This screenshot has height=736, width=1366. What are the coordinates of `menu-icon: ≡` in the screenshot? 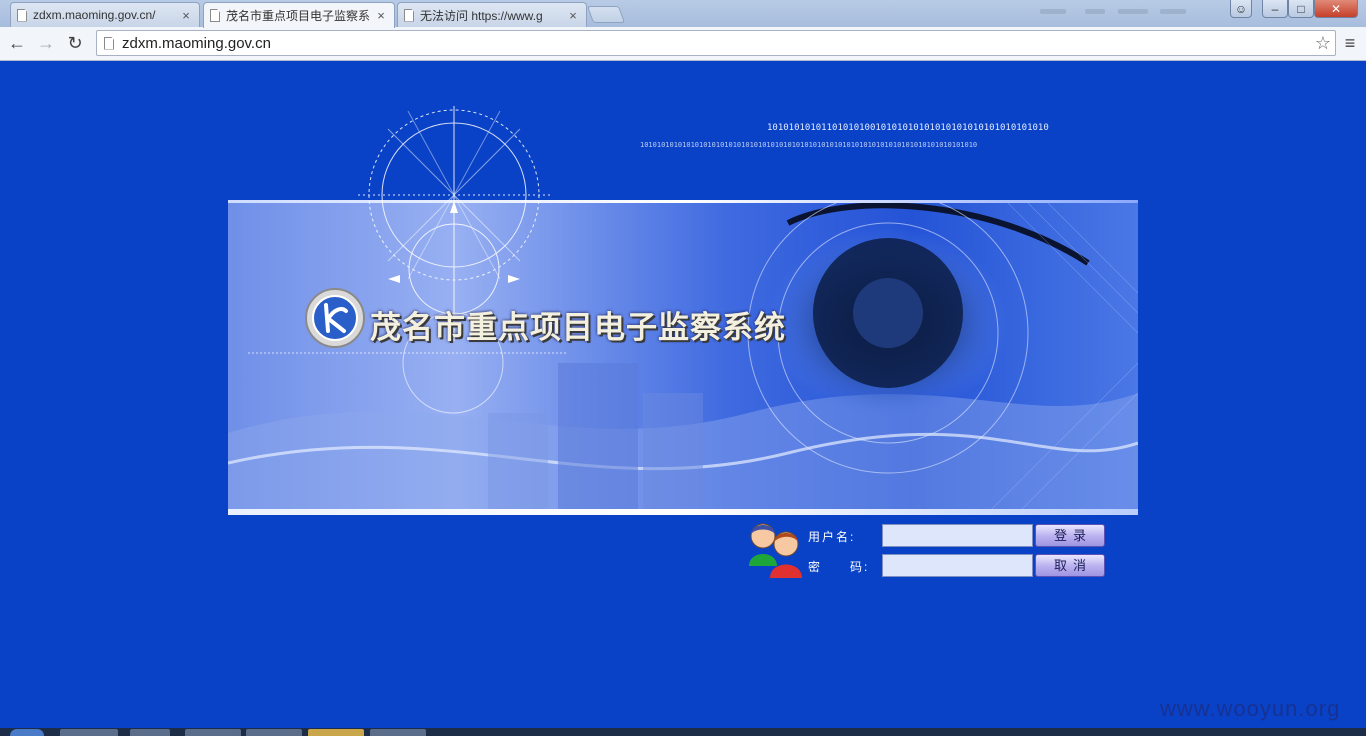 It's located at (1350, 43).